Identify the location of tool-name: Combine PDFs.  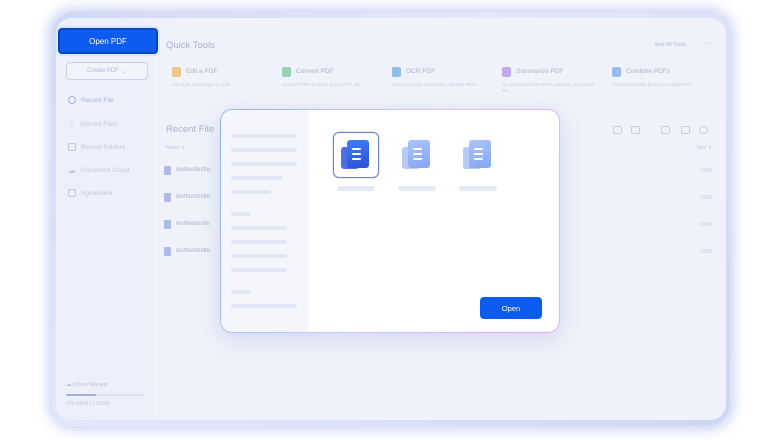
(648, 71).